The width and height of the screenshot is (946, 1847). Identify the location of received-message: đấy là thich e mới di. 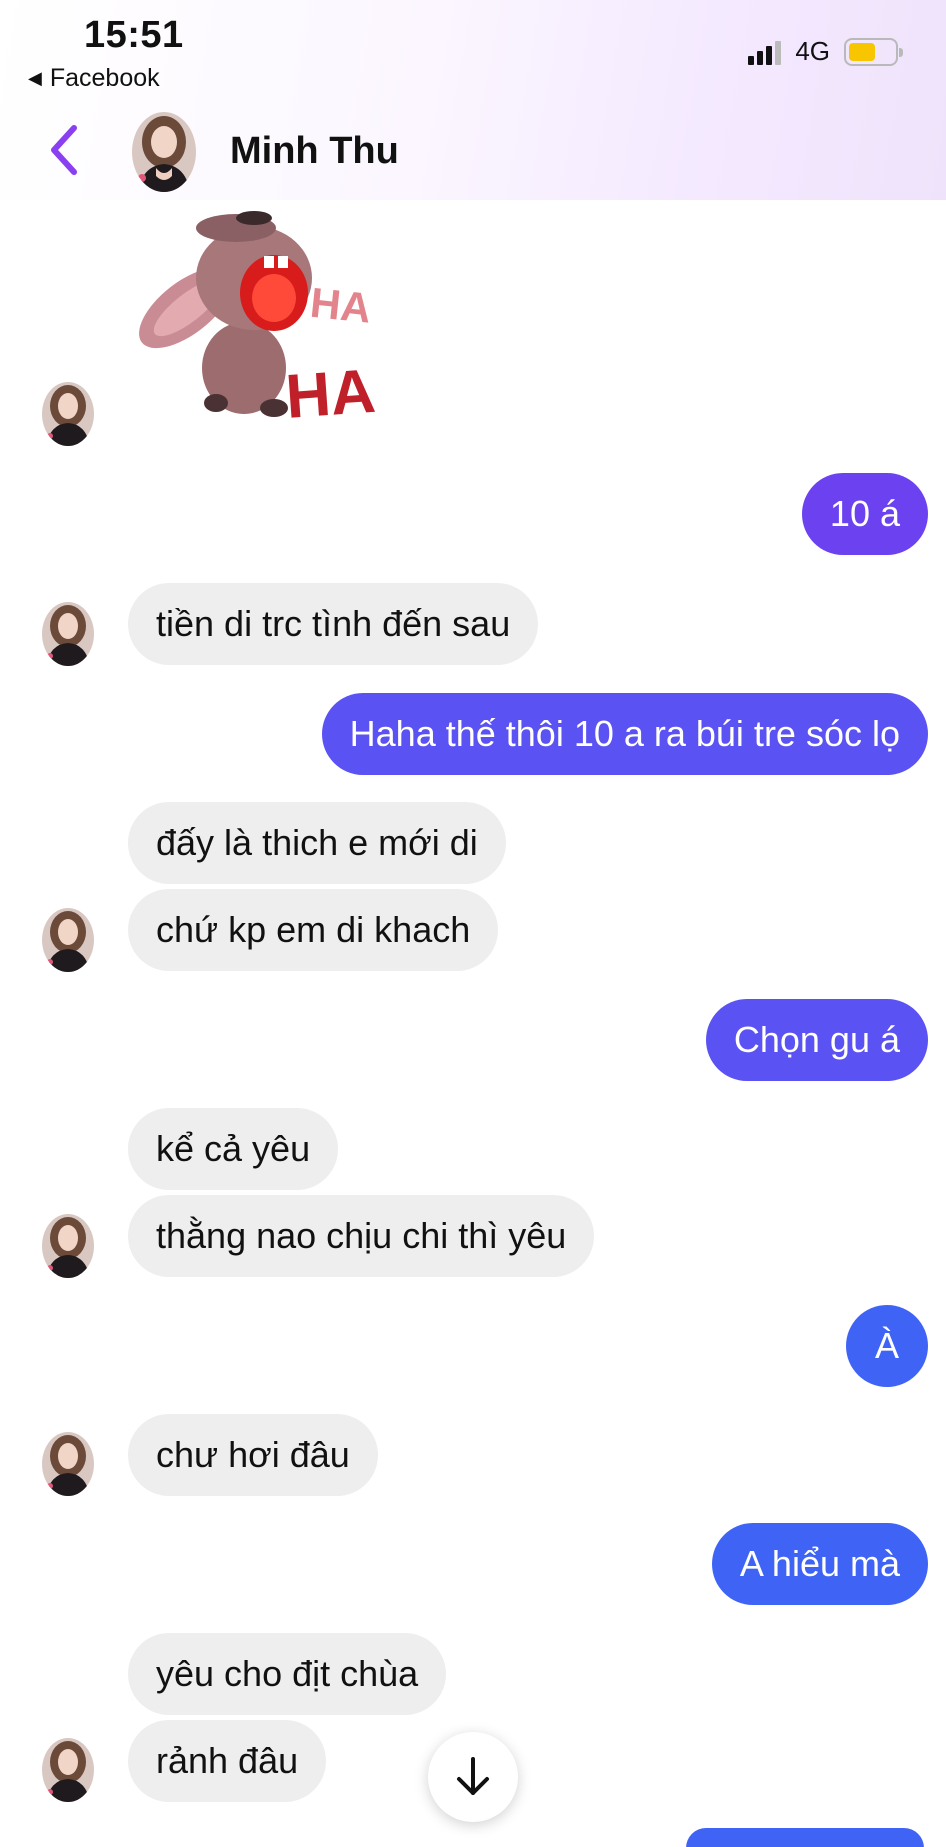
(317, 843).